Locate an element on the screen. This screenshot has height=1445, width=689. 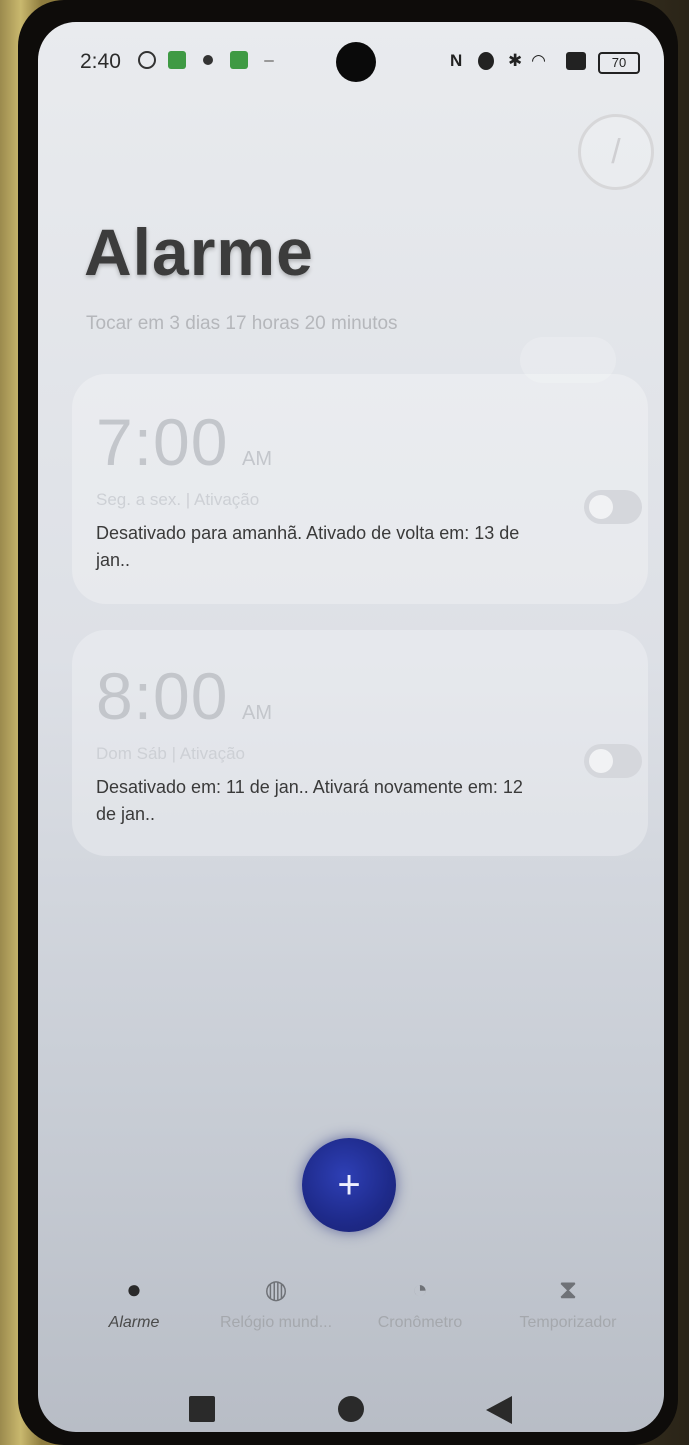
browser-notification-icon is located at coordinates (147, 60).